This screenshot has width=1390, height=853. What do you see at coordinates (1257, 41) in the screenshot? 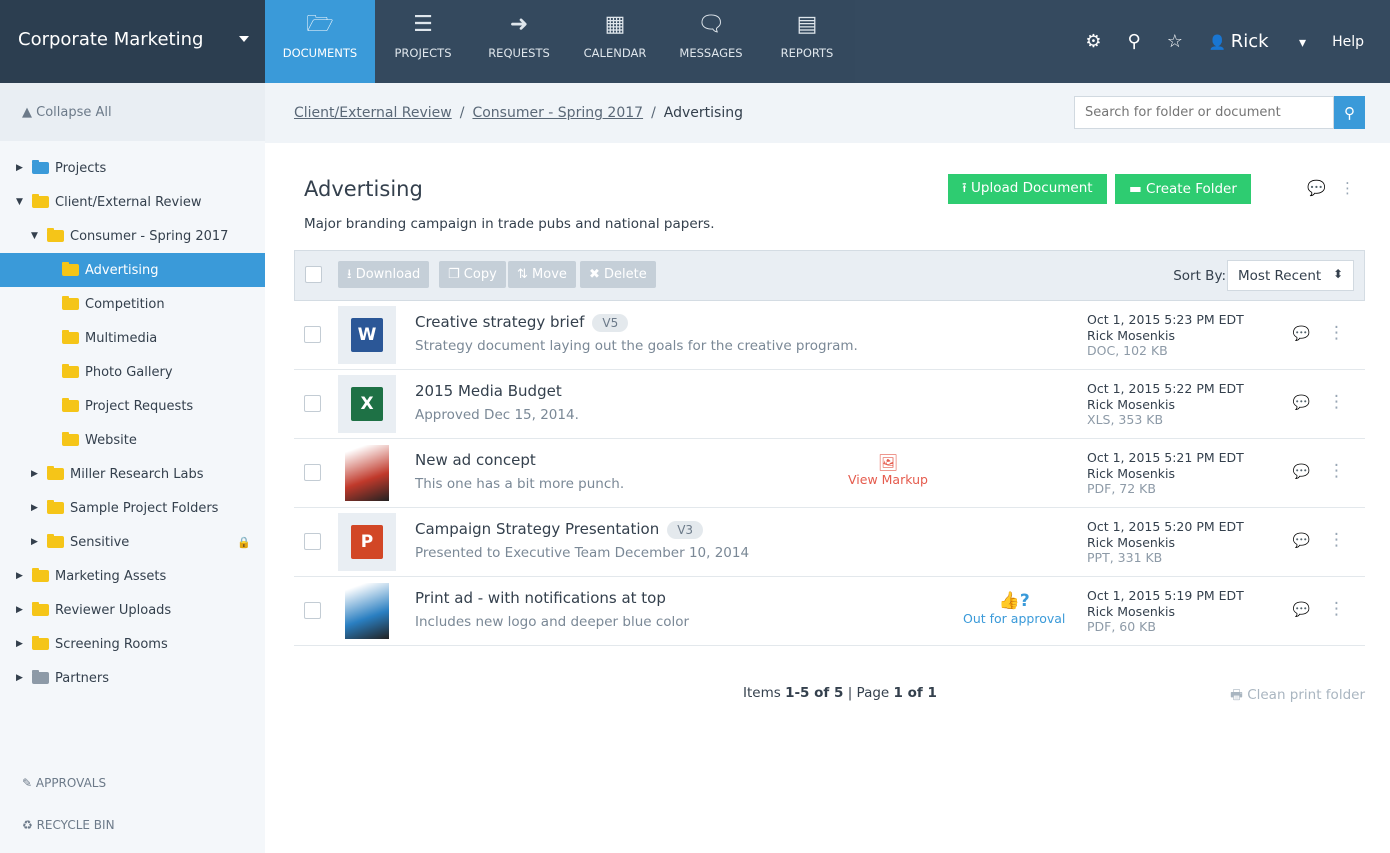
I see `user-menu: 👤 Rick ▾` at bounding box center [1257, 41].